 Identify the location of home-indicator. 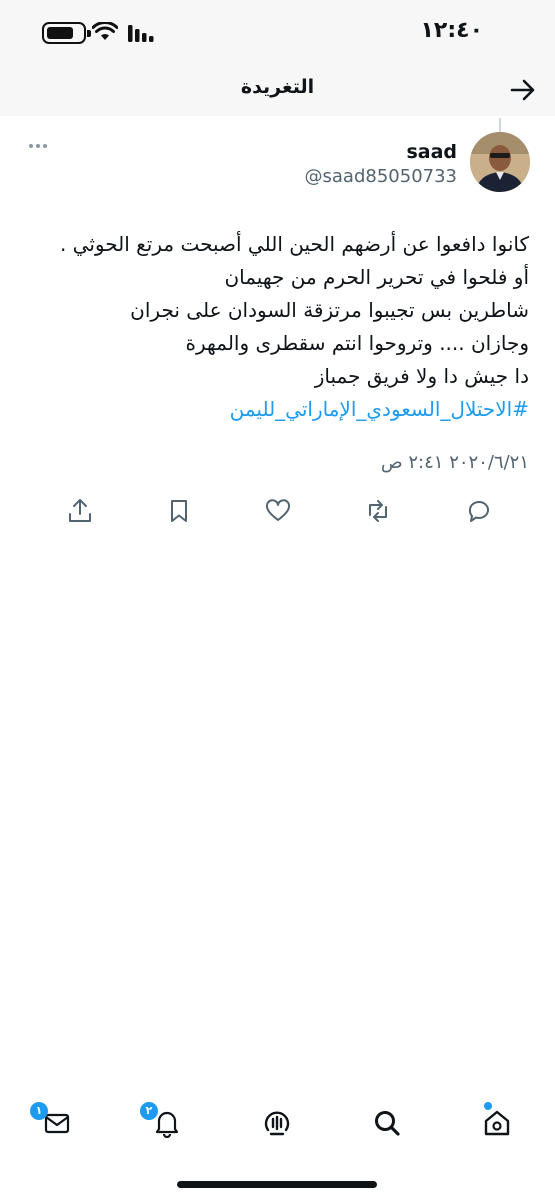
(277, 1184).